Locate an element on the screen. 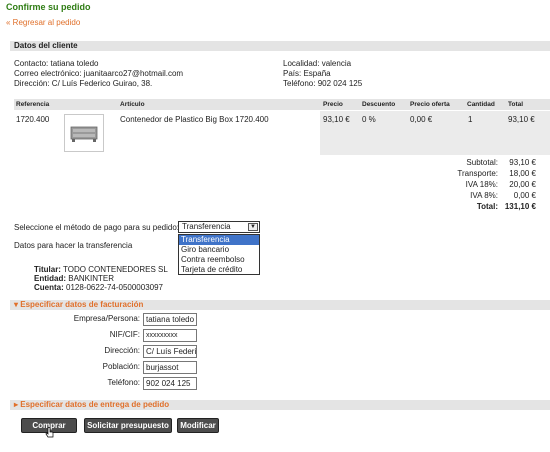 The image size is (550, 452). modify-button: Modificar is located at coordinates (198, 425).